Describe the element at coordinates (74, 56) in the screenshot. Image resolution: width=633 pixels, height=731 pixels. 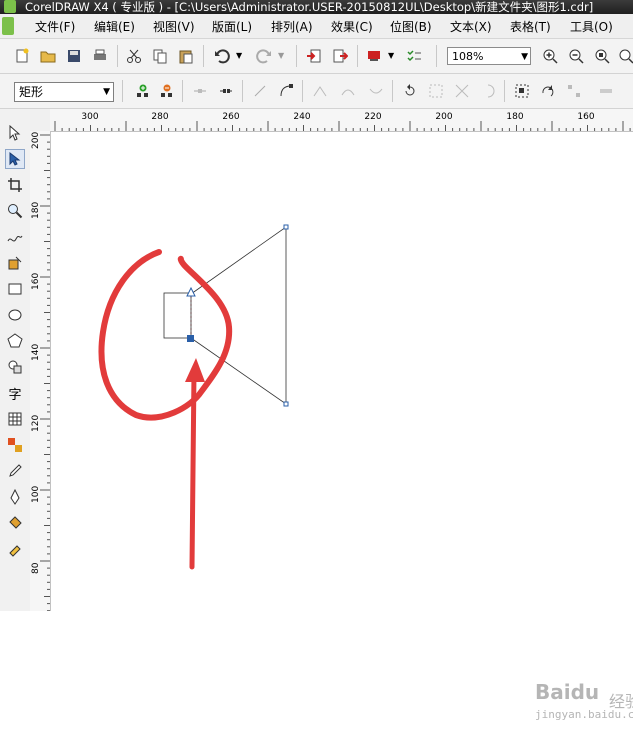
I see `save-icon` at that location.